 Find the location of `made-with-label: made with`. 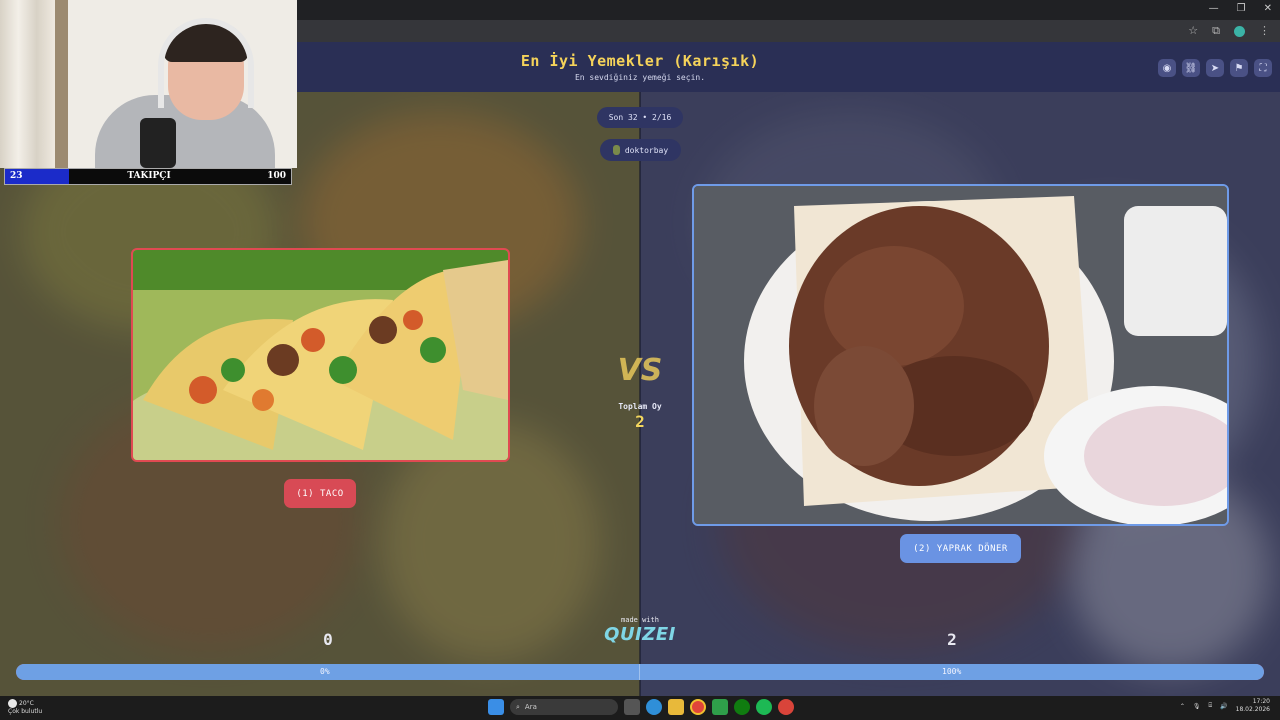

made-with-label: made with is located at coordinates (640, 620).